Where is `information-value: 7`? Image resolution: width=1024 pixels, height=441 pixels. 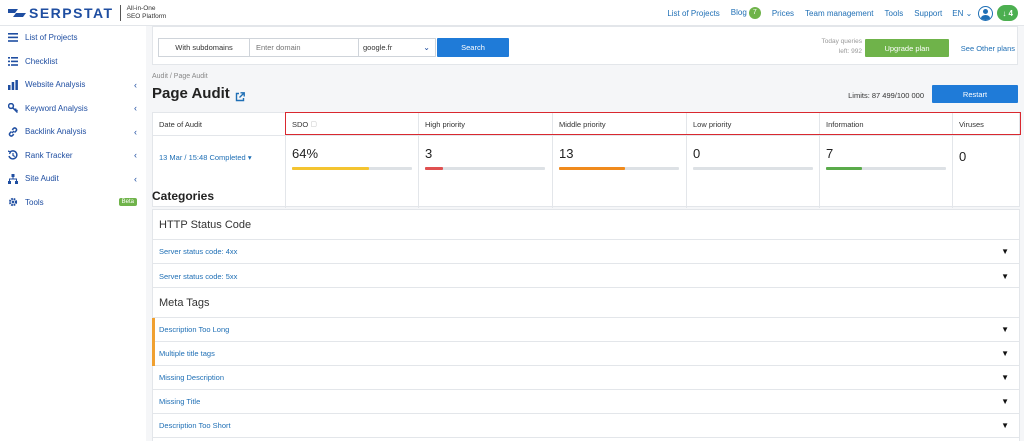 information-value: 7 is located at coordinates (830, 153).